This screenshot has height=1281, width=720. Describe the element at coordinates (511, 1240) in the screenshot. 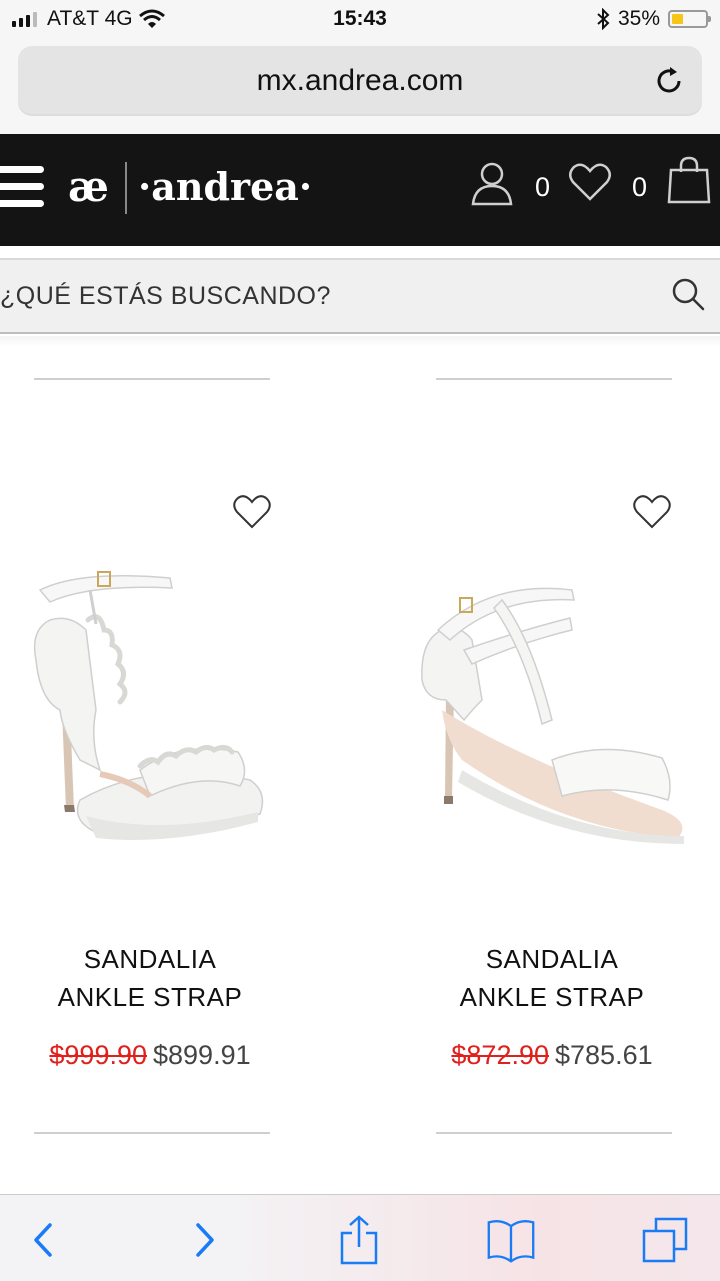

I see `bookmarks-icon` at that location.